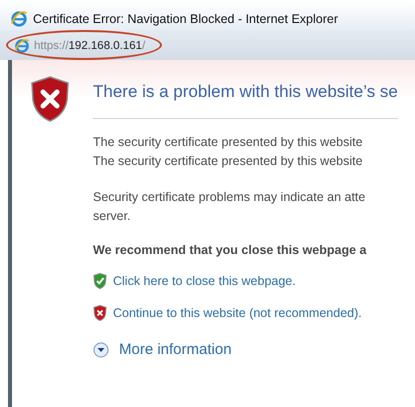 This screenshot has height=407, width=415. What do you see at coordinates (237, 313) in the screenshot?
I see `action-link: Continue to this website (not recommended).` at bounding box center [237, 313].